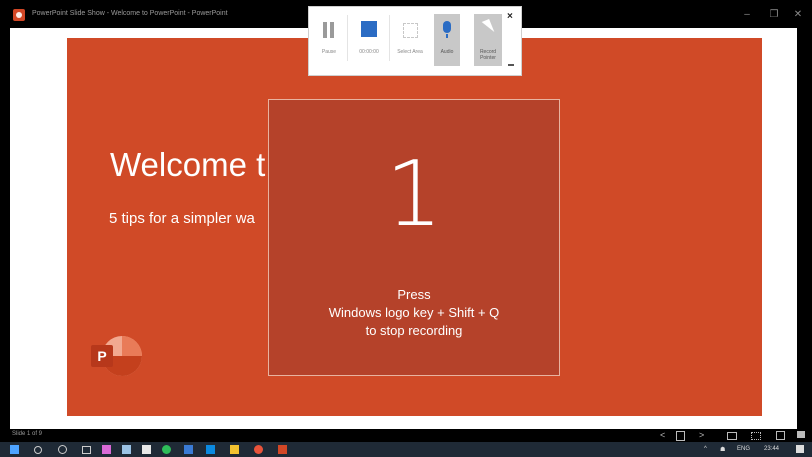 This screenshot has height=457, width=812. I want to click on stop-recording-button: 00:00:00, so click(369, 40).